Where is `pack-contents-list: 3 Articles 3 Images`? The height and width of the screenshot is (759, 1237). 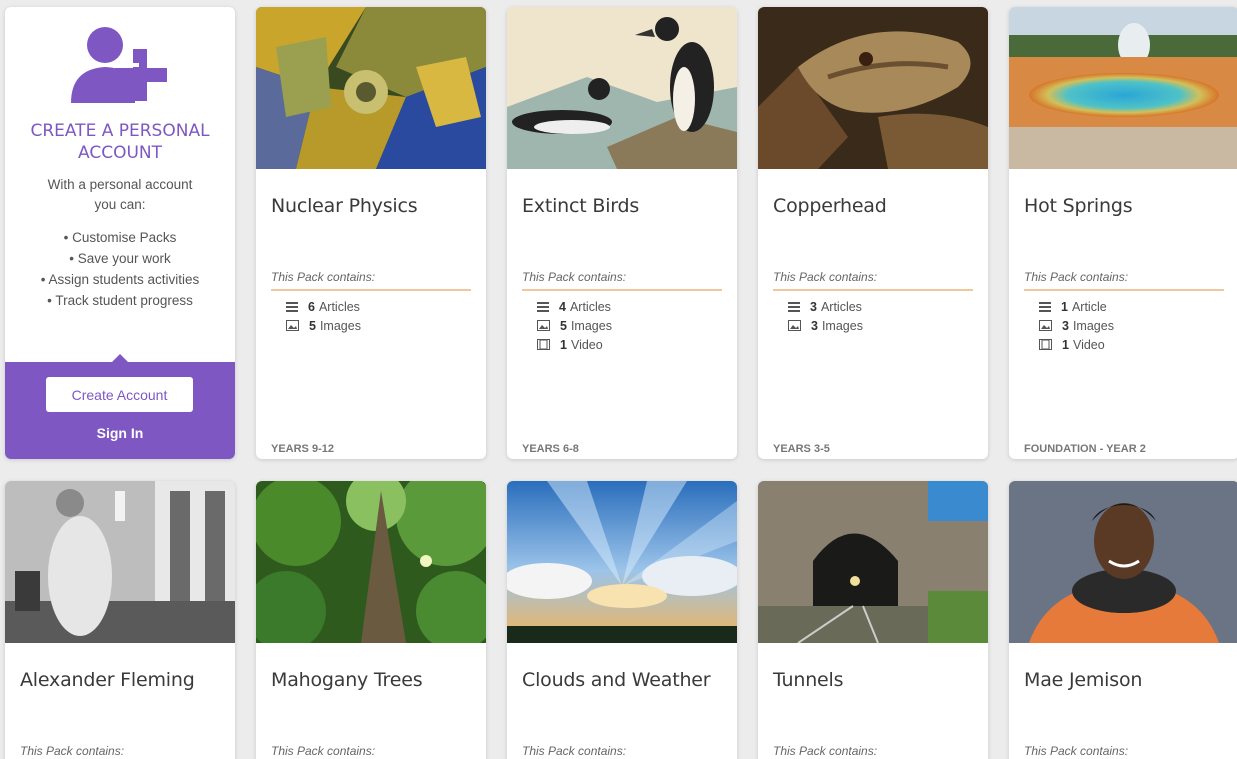 pack-contents-list: 3 Articles 3 Images is located at coordinates (825, 316).